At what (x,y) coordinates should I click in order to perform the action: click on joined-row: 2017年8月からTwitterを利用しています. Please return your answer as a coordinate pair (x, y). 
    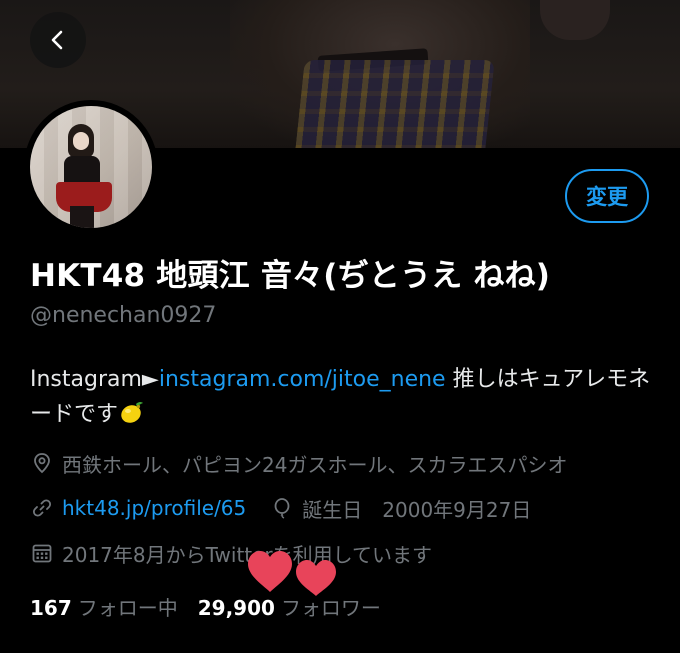
    Looking at the image, I should click on (231, 553).